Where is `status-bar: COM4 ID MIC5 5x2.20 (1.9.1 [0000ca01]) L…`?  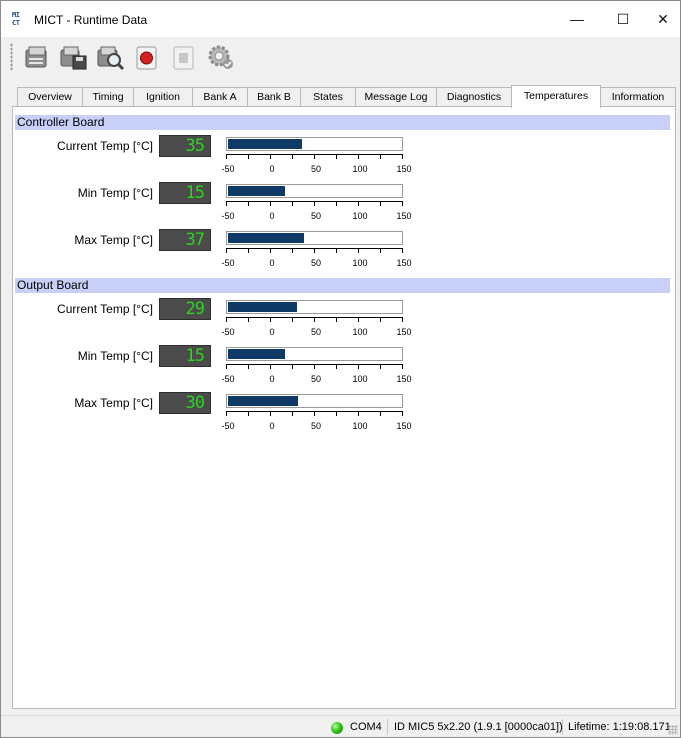 status-bar: COM4 ID MIC5 5x2.20 (1.9.1 [0000ca01]) L… is located at coordinates (340, 726).